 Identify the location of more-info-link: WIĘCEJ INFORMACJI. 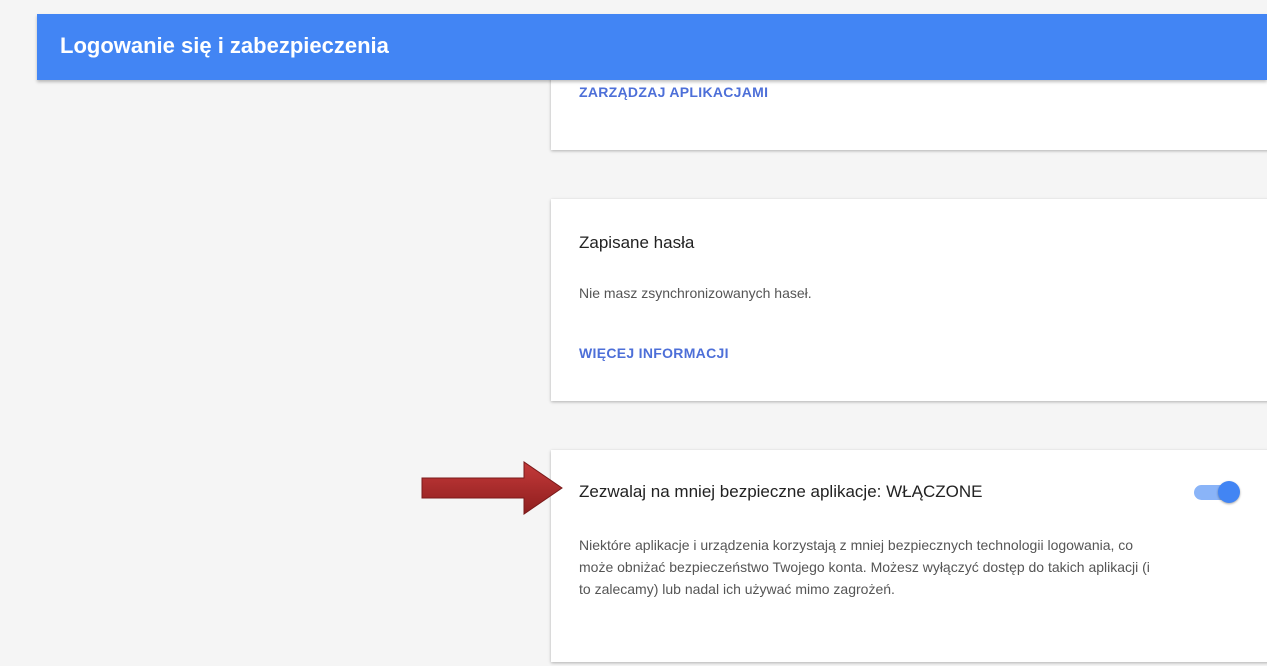
(654, 353).